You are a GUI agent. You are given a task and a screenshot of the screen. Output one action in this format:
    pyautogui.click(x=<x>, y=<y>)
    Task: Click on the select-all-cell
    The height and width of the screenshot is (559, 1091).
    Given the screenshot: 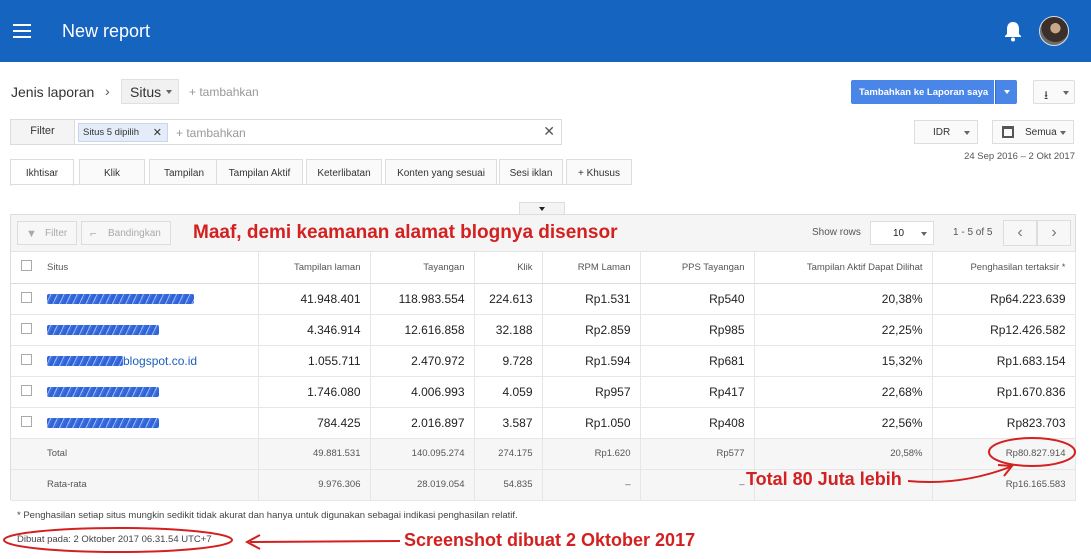 What is the action you would take?
    pyautogui.click(x=25, y=268)
    